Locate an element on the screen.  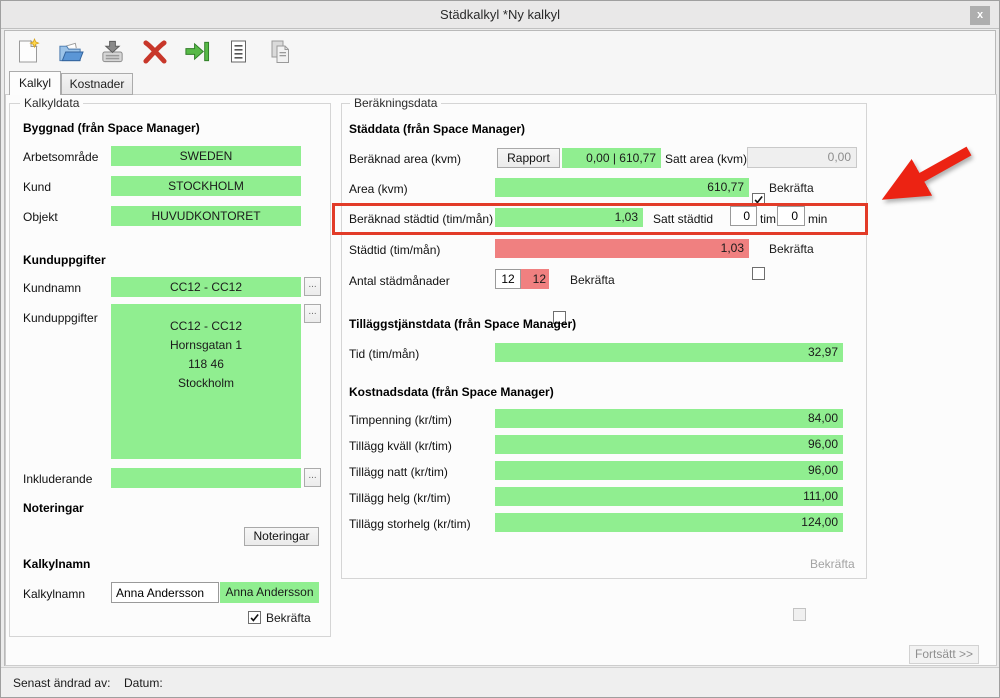
objekt-label: Objekt is located at coordinates (40, 217).